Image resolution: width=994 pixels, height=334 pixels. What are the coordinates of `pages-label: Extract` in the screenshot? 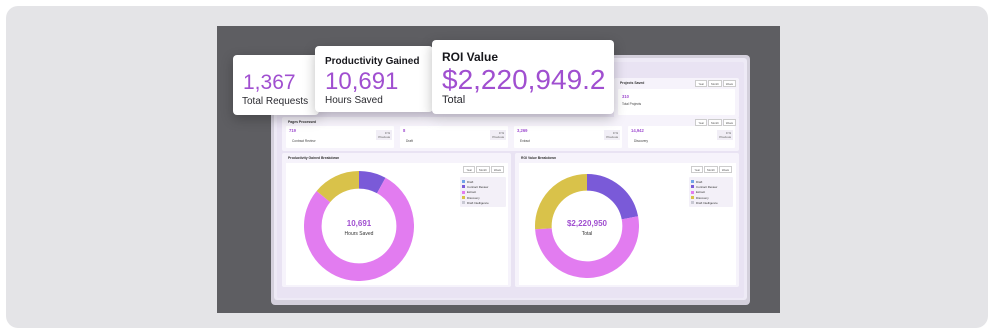 It's located at (525, 141).